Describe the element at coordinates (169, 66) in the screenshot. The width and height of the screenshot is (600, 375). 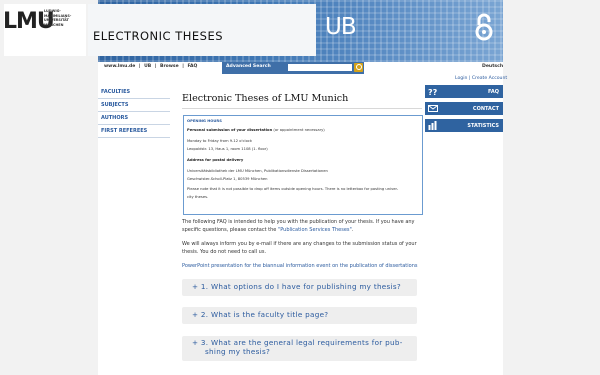
I see `nav-link-browse: Browse` at that location.